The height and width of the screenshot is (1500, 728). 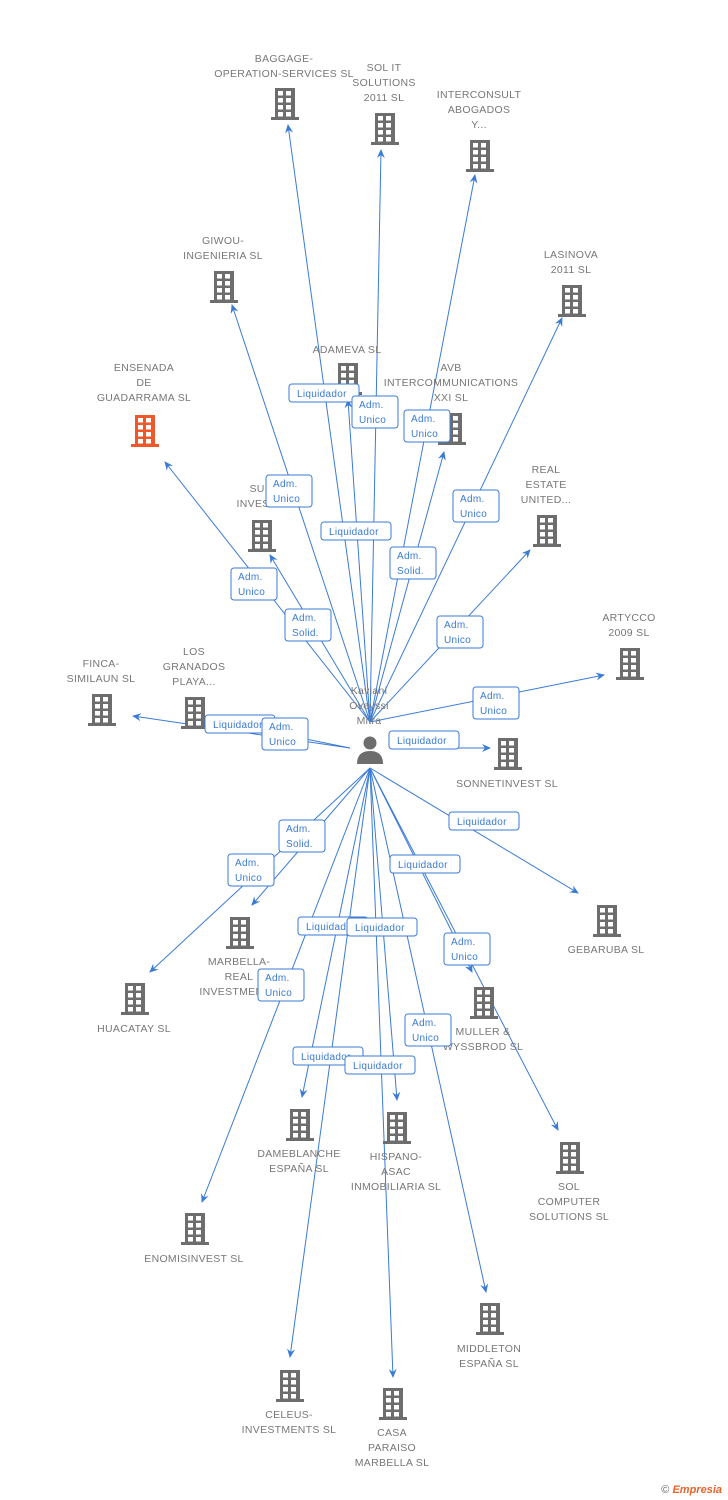 I want to click on company-node: BAGGAGE- OPERATION-SERVICES SL, so click(x=284, y=86).